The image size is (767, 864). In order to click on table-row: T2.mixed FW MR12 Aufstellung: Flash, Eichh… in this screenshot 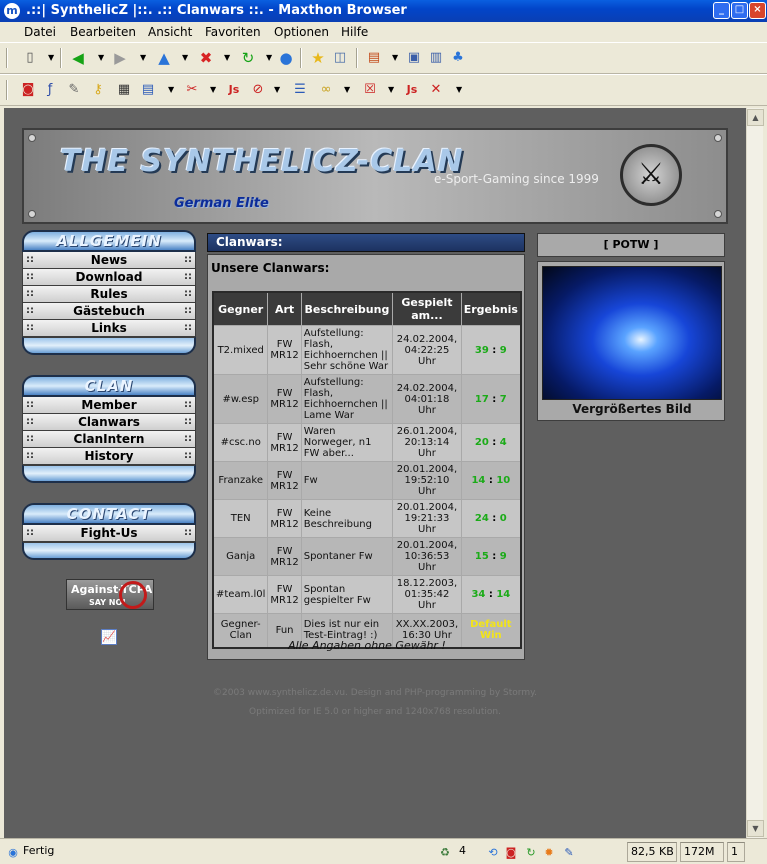, I will do `click(367, 350)`.